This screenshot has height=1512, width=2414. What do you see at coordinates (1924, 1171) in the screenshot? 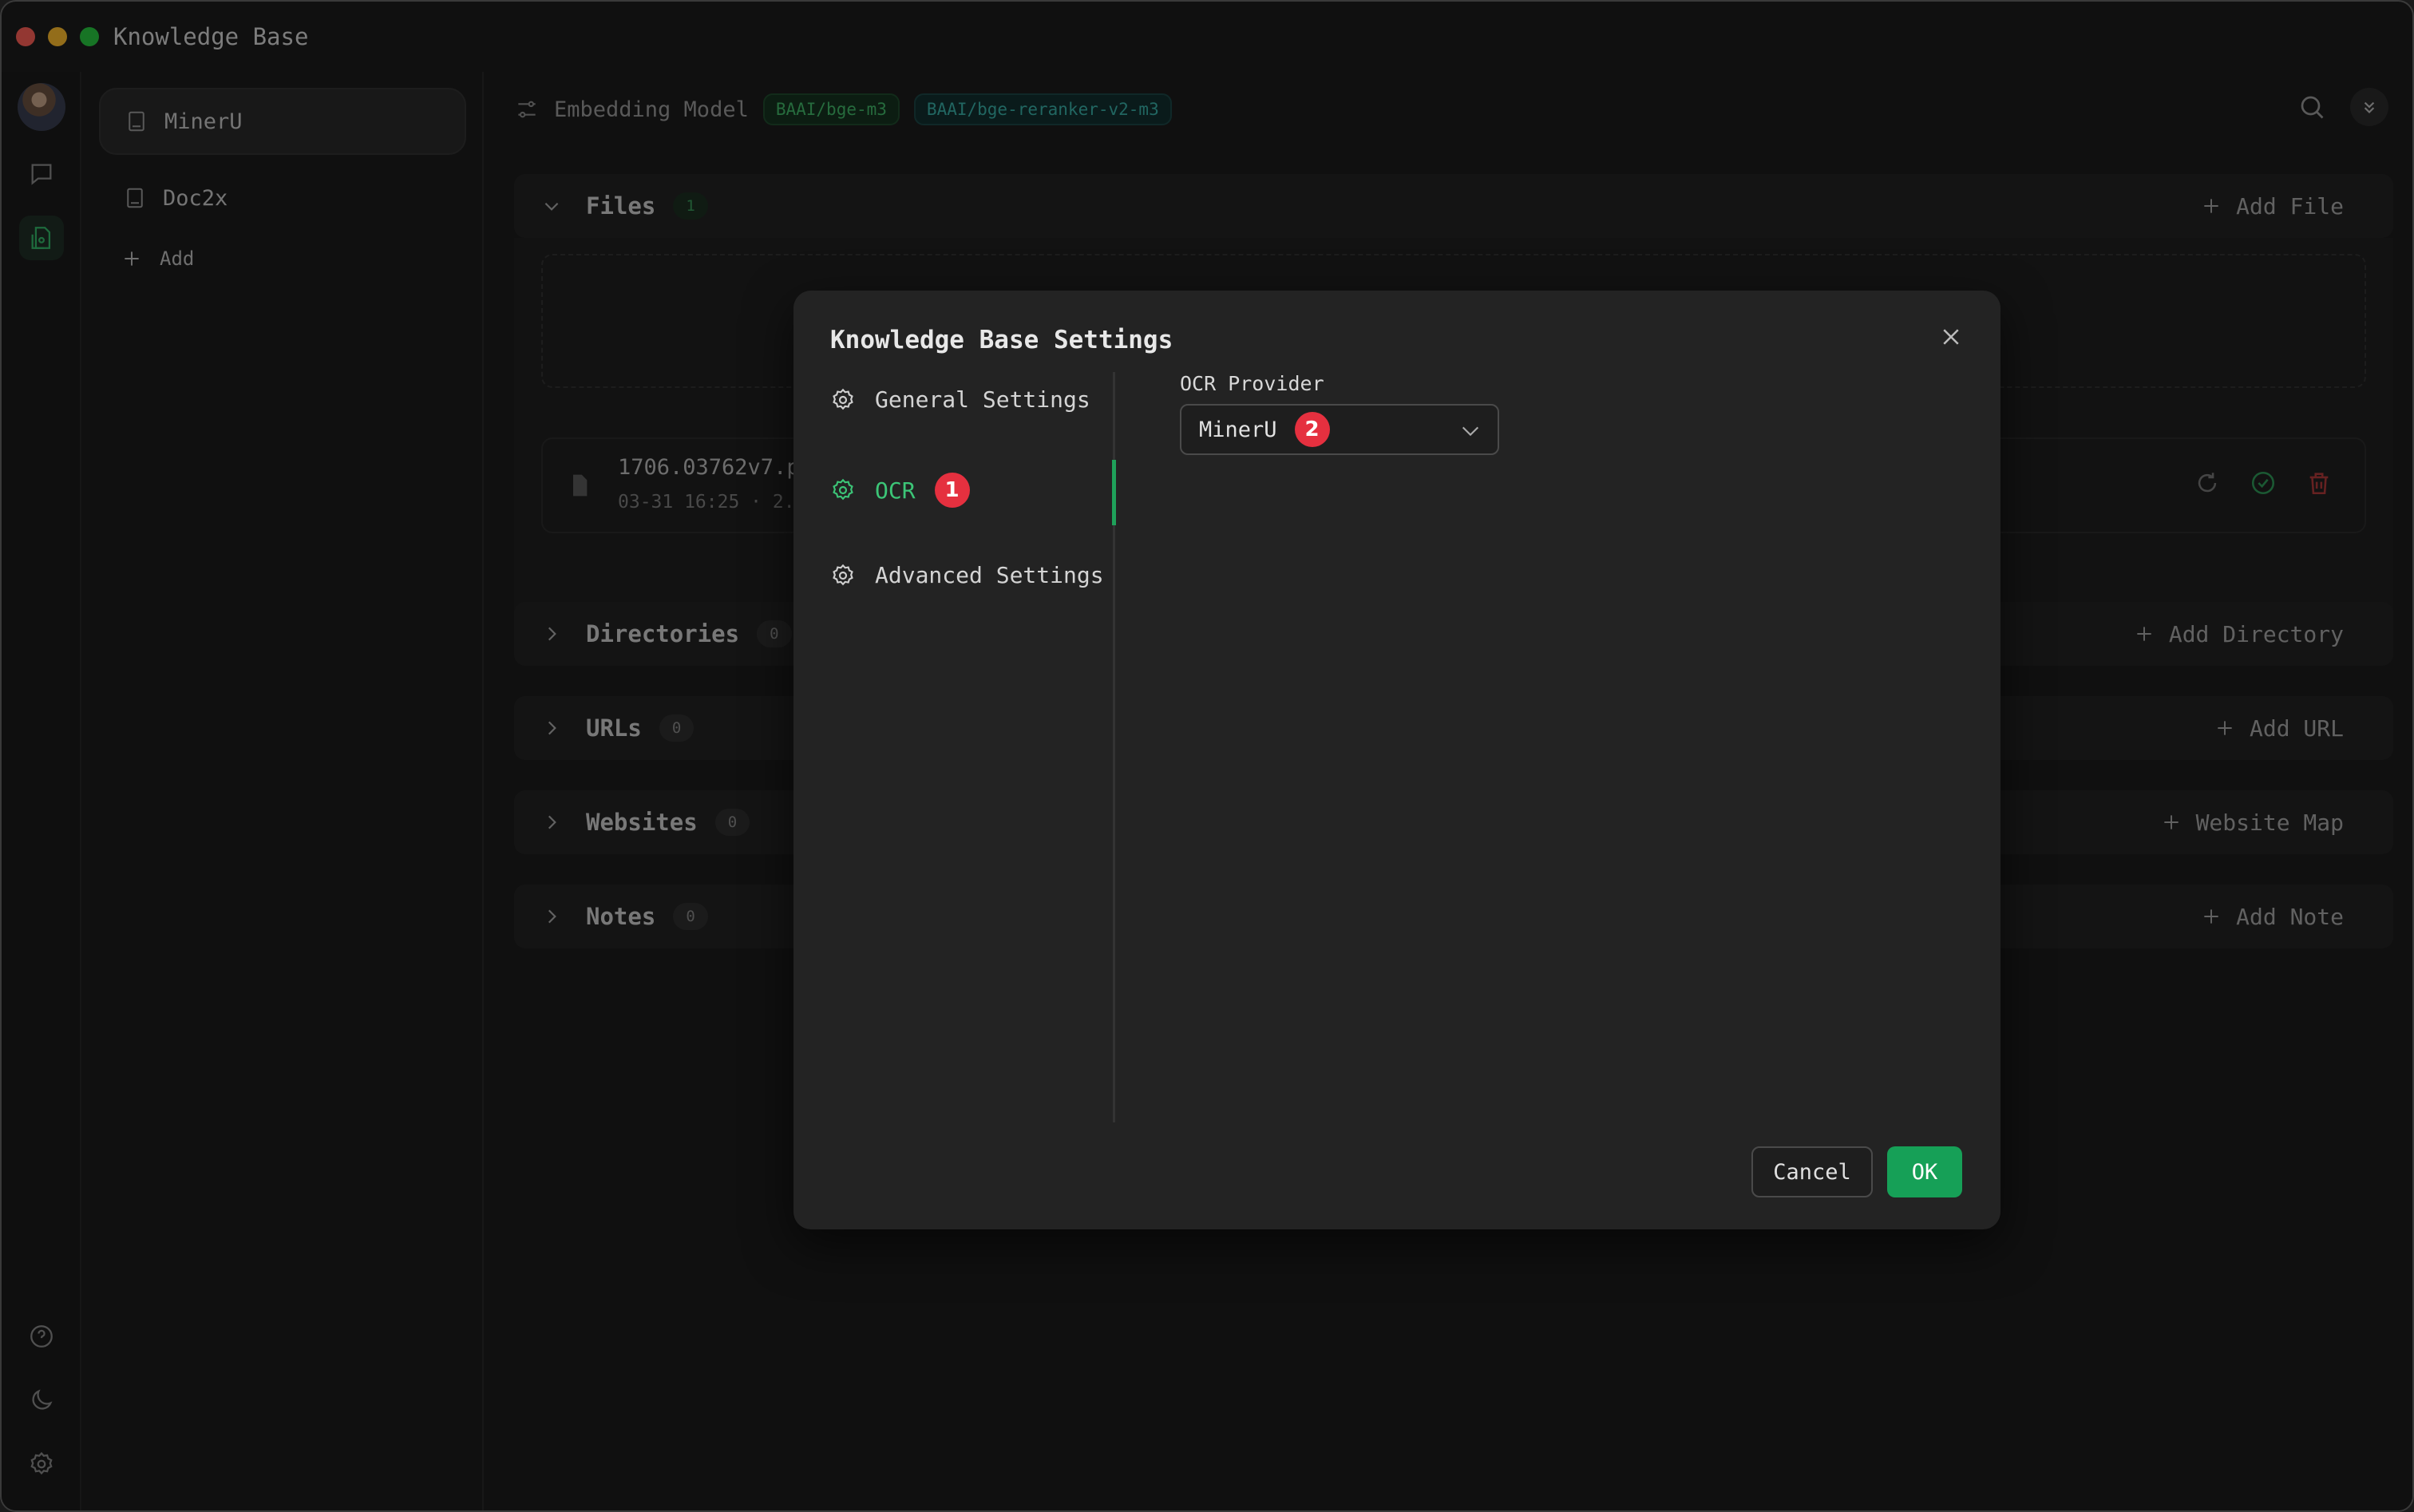
I see `ok-button: OK` at bounding box center [1924, 1171].